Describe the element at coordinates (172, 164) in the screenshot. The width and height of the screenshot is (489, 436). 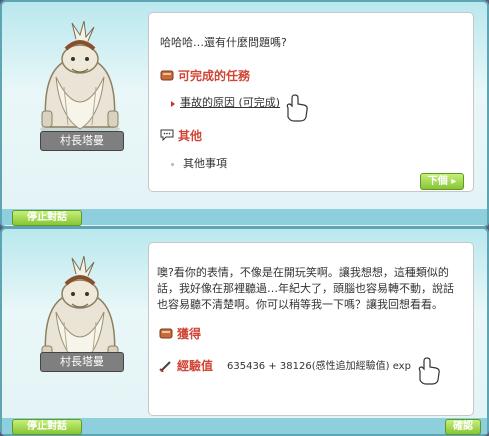
I see `other-bullet-icon` at that location.